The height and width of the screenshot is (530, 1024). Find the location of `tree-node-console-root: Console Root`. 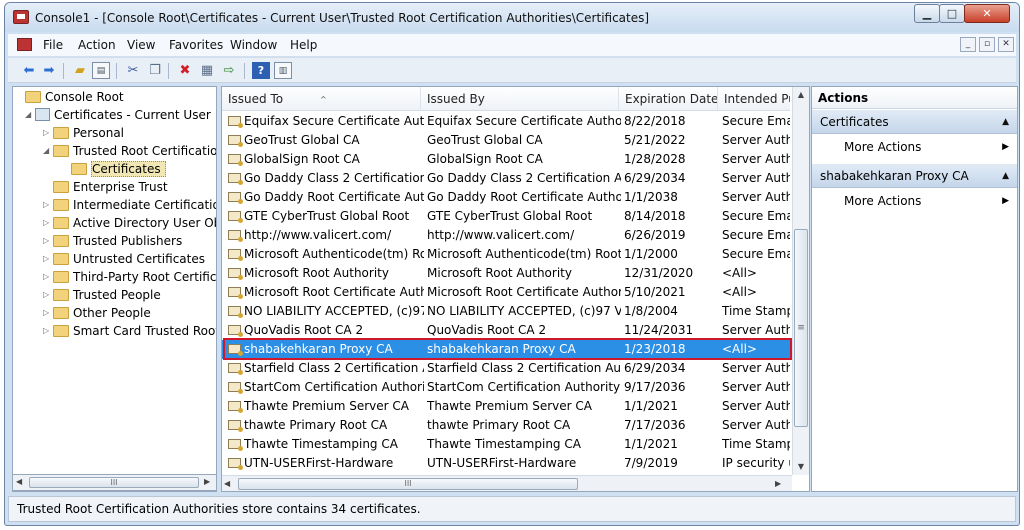

tree-node-console-root: Console Root is located at coordinates (69, 97).